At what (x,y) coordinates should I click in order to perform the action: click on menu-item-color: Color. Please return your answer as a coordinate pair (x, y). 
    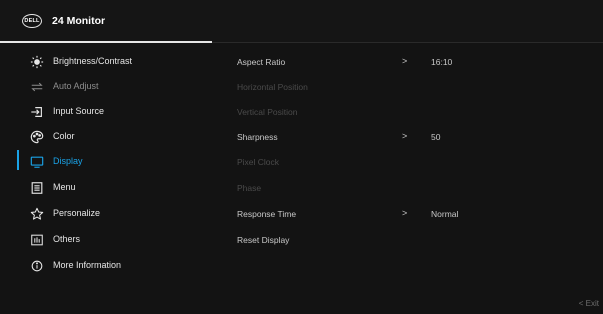
    Looking at the image, I should click on (106, 137).